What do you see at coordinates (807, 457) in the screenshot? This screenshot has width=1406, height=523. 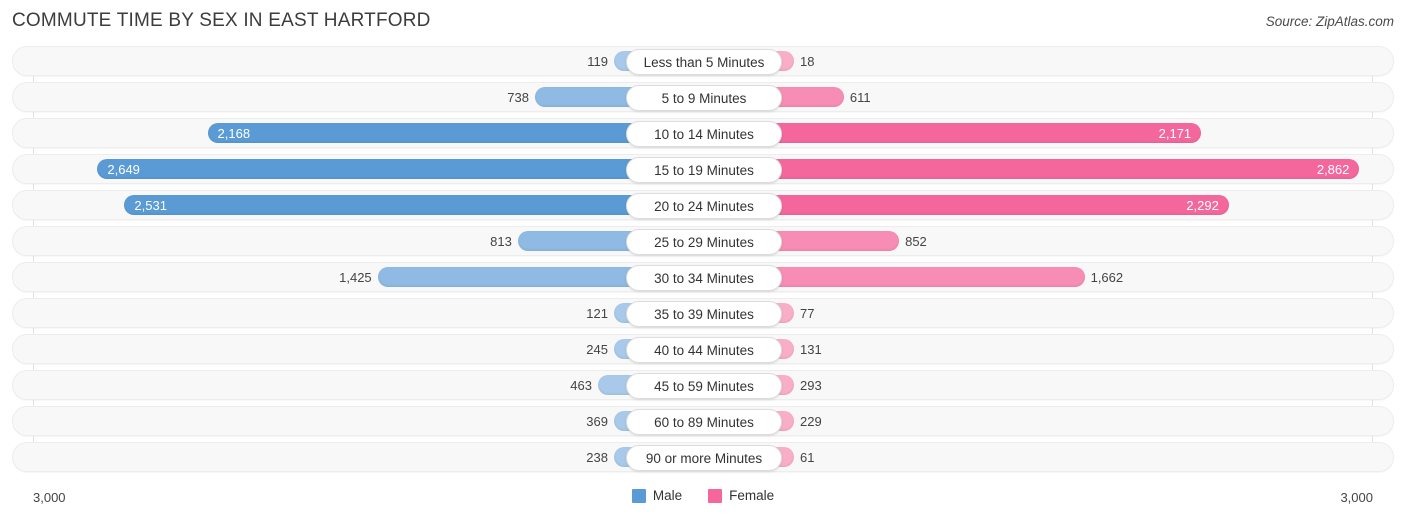 I see `value-label-female: 61` at bounding box center [807, 457].